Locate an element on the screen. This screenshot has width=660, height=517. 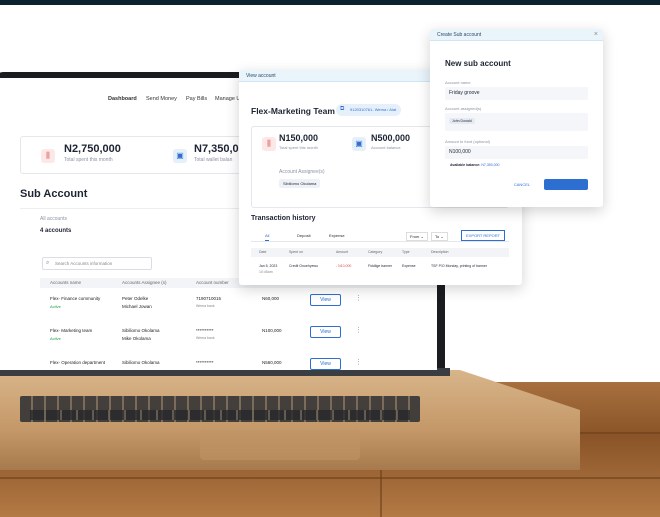
account-spent-value: N150,000 is located at coordinates (299, 138).